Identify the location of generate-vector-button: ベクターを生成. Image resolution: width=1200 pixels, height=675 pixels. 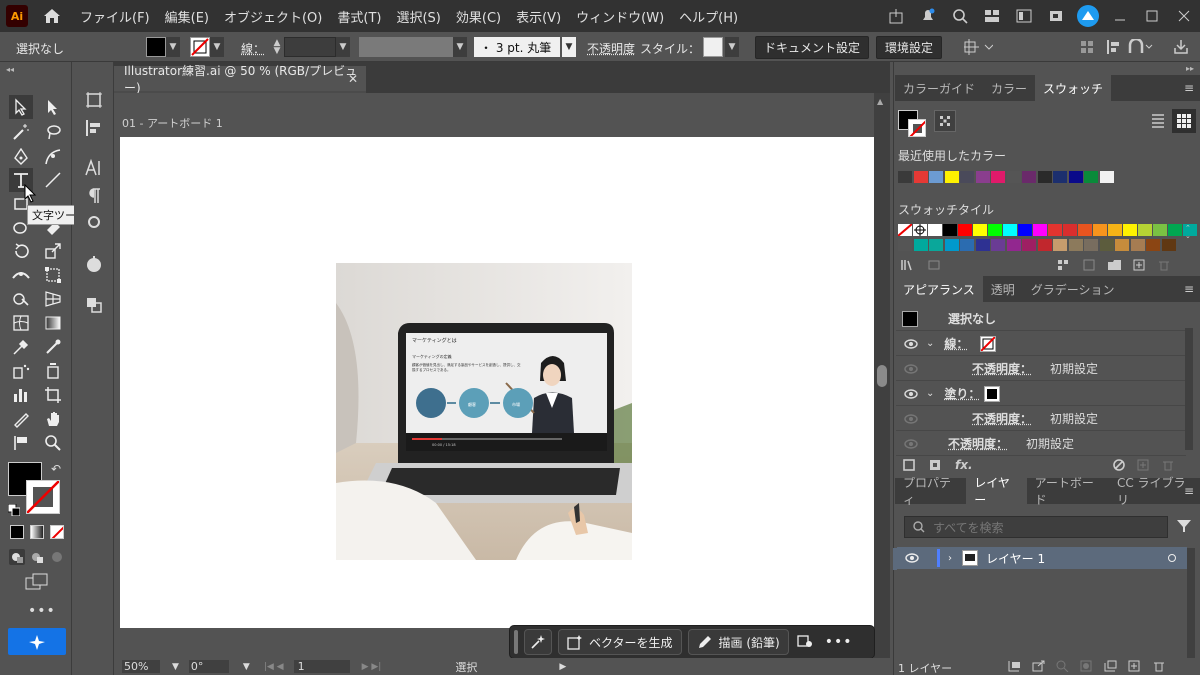
(620, 642).